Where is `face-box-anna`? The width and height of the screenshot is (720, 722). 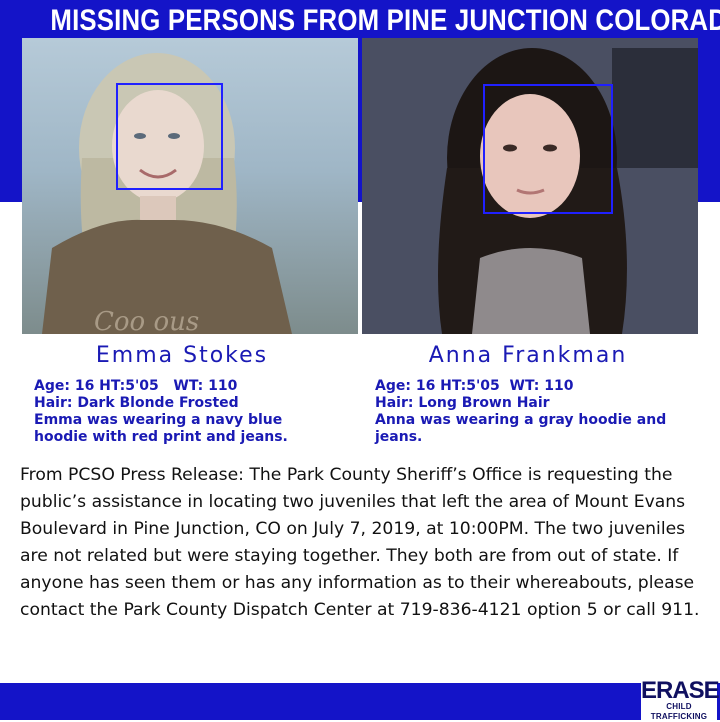
face-box-anna is located at coordinates (548, 149).